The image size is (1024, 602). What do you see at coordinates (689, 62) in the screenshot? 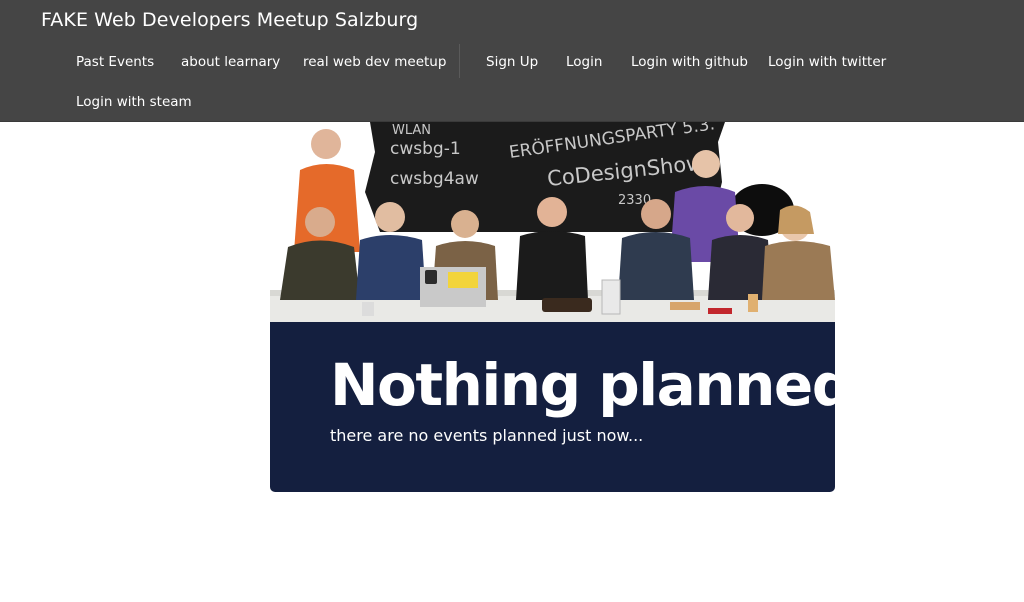
I see `nav-login-github: Login with github` at bounding box center [689, 62].